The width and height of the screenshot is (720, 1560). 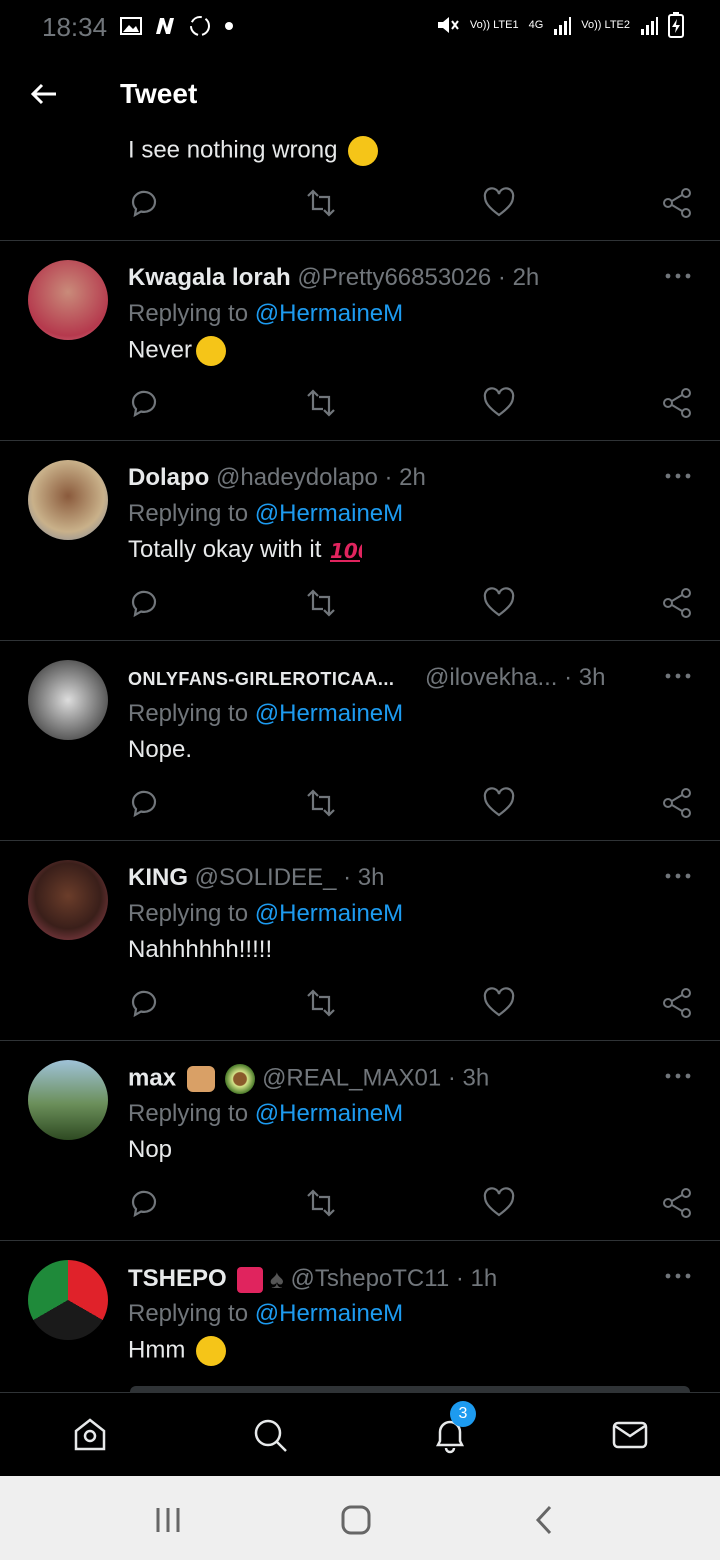 What do you see at coordinates (159, 93) in the screenshot?
I see `page-title: Tweet` at bounding box center [159, 93].